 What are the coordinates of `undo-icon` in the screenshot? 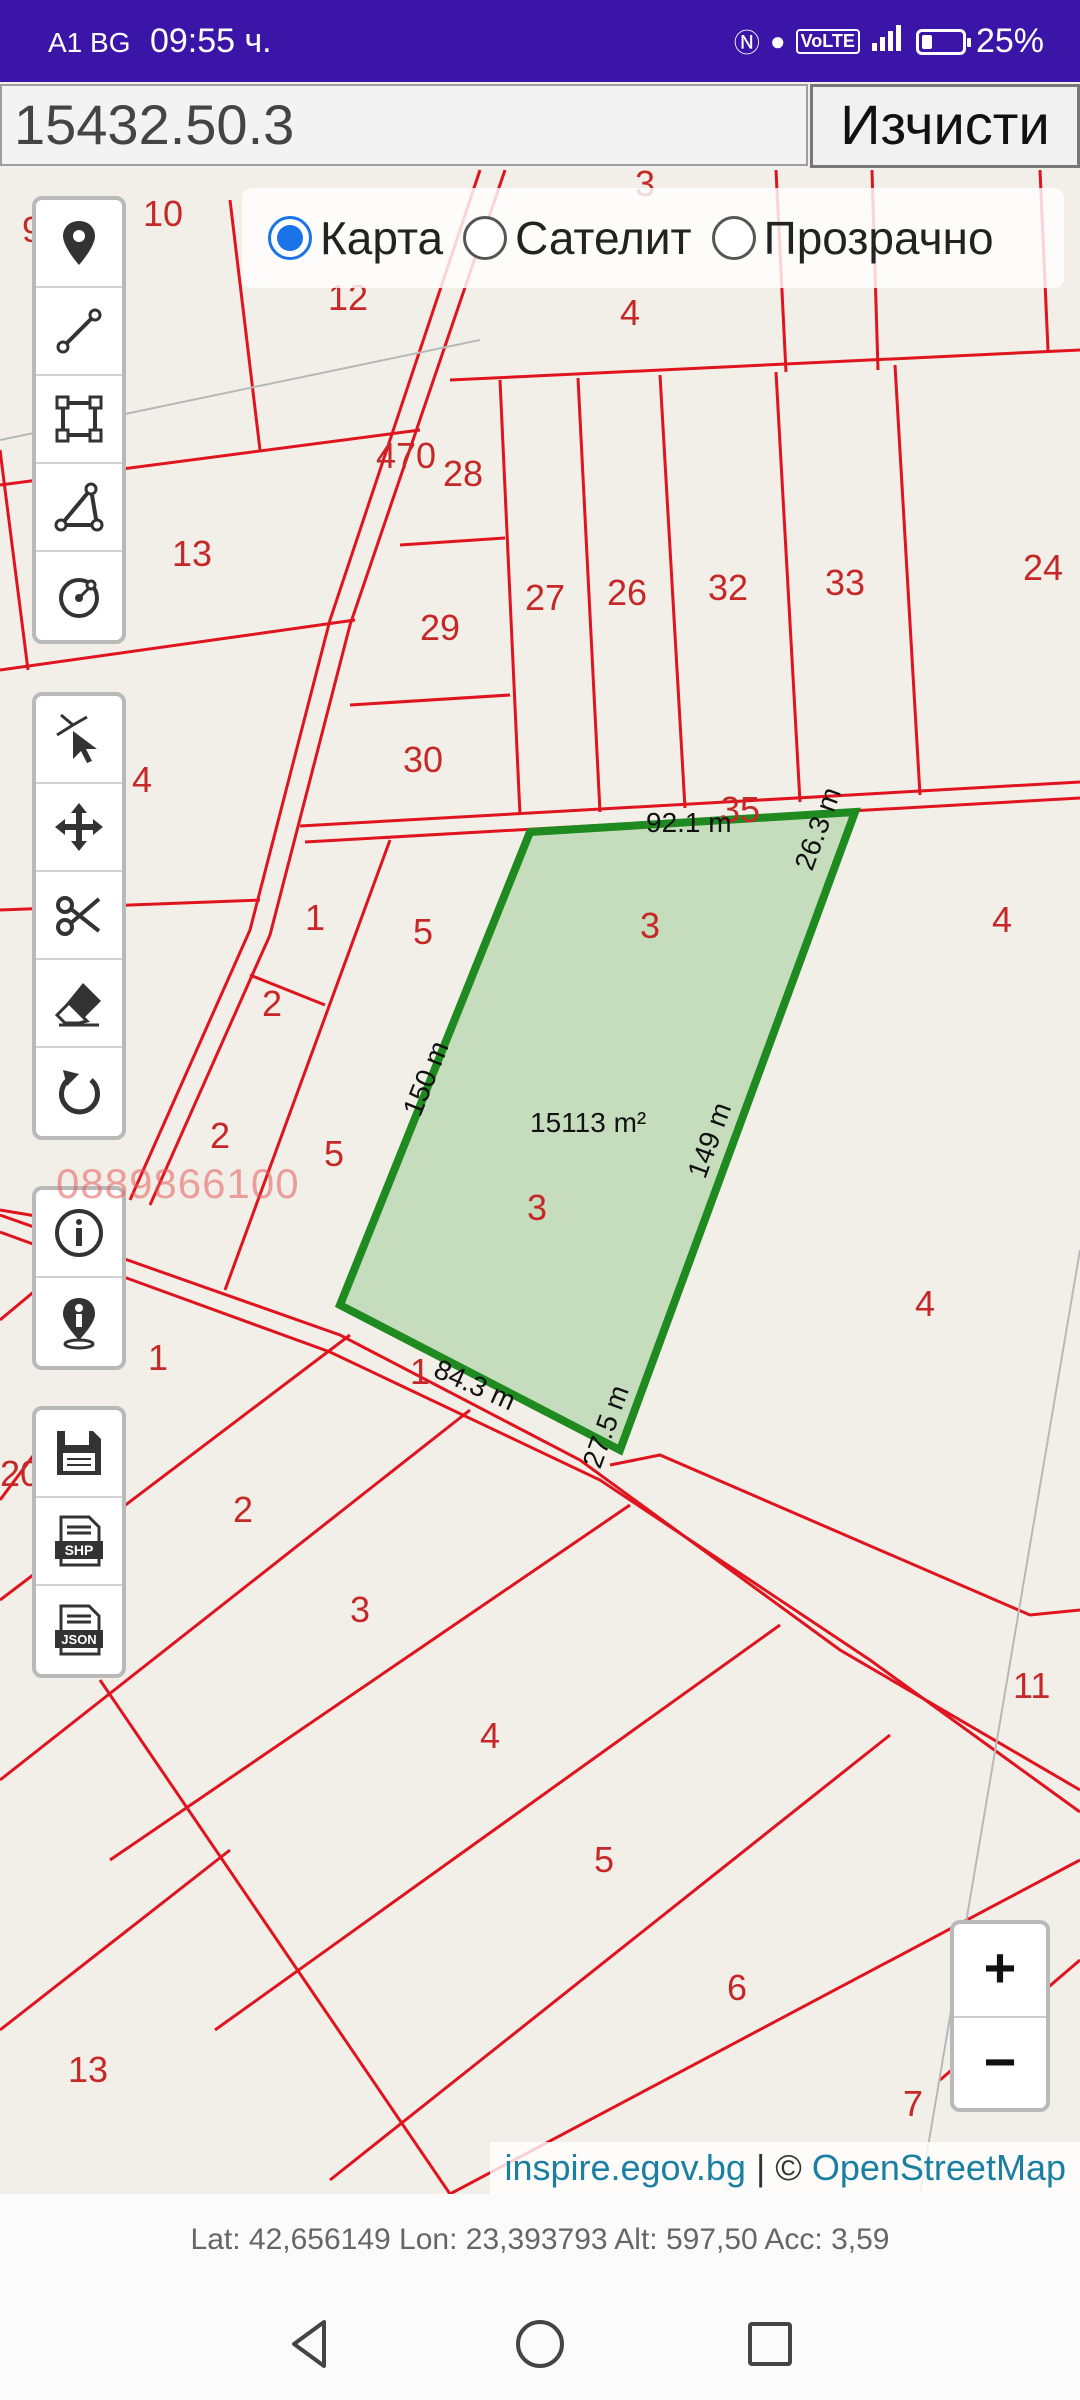 It's located at (79, 1092).